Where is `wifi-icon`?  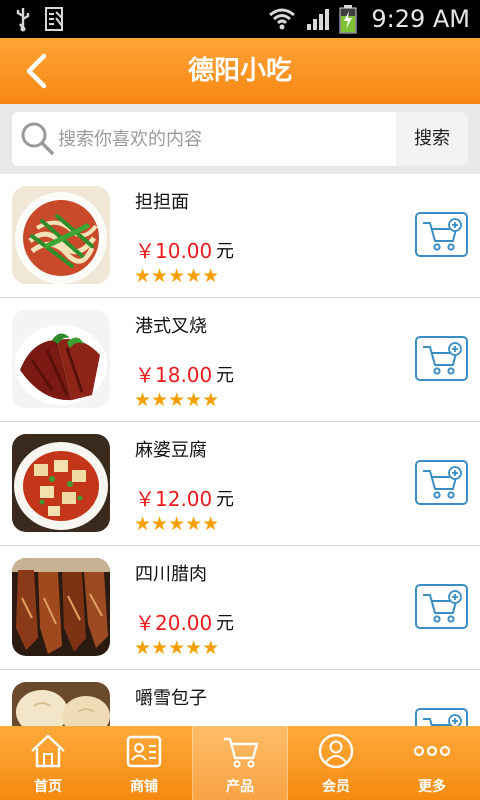 wifi-icon is located at coordinates (282, 19).